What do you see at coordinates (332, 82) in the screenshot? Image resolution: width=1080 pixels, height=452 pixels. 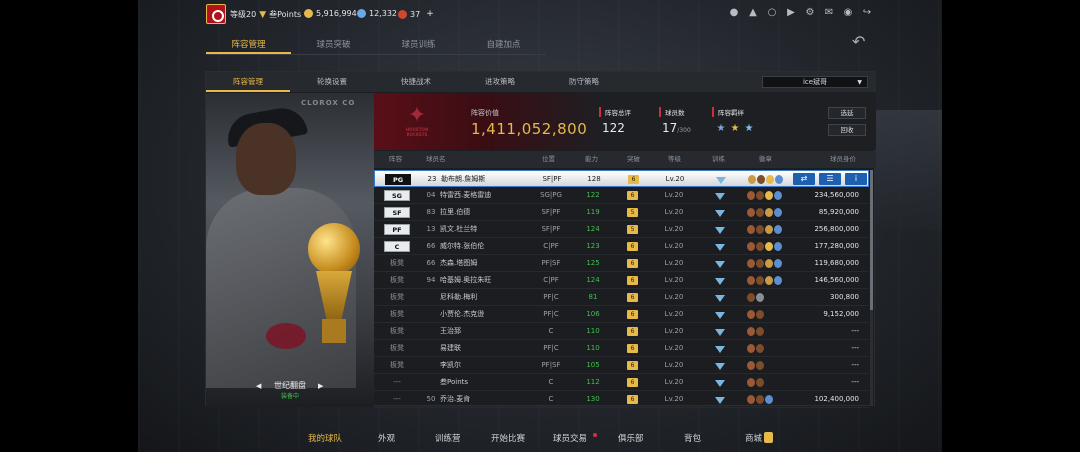 I see `subtab-rotation: 轮换设置` at bounding box center [332, 82].